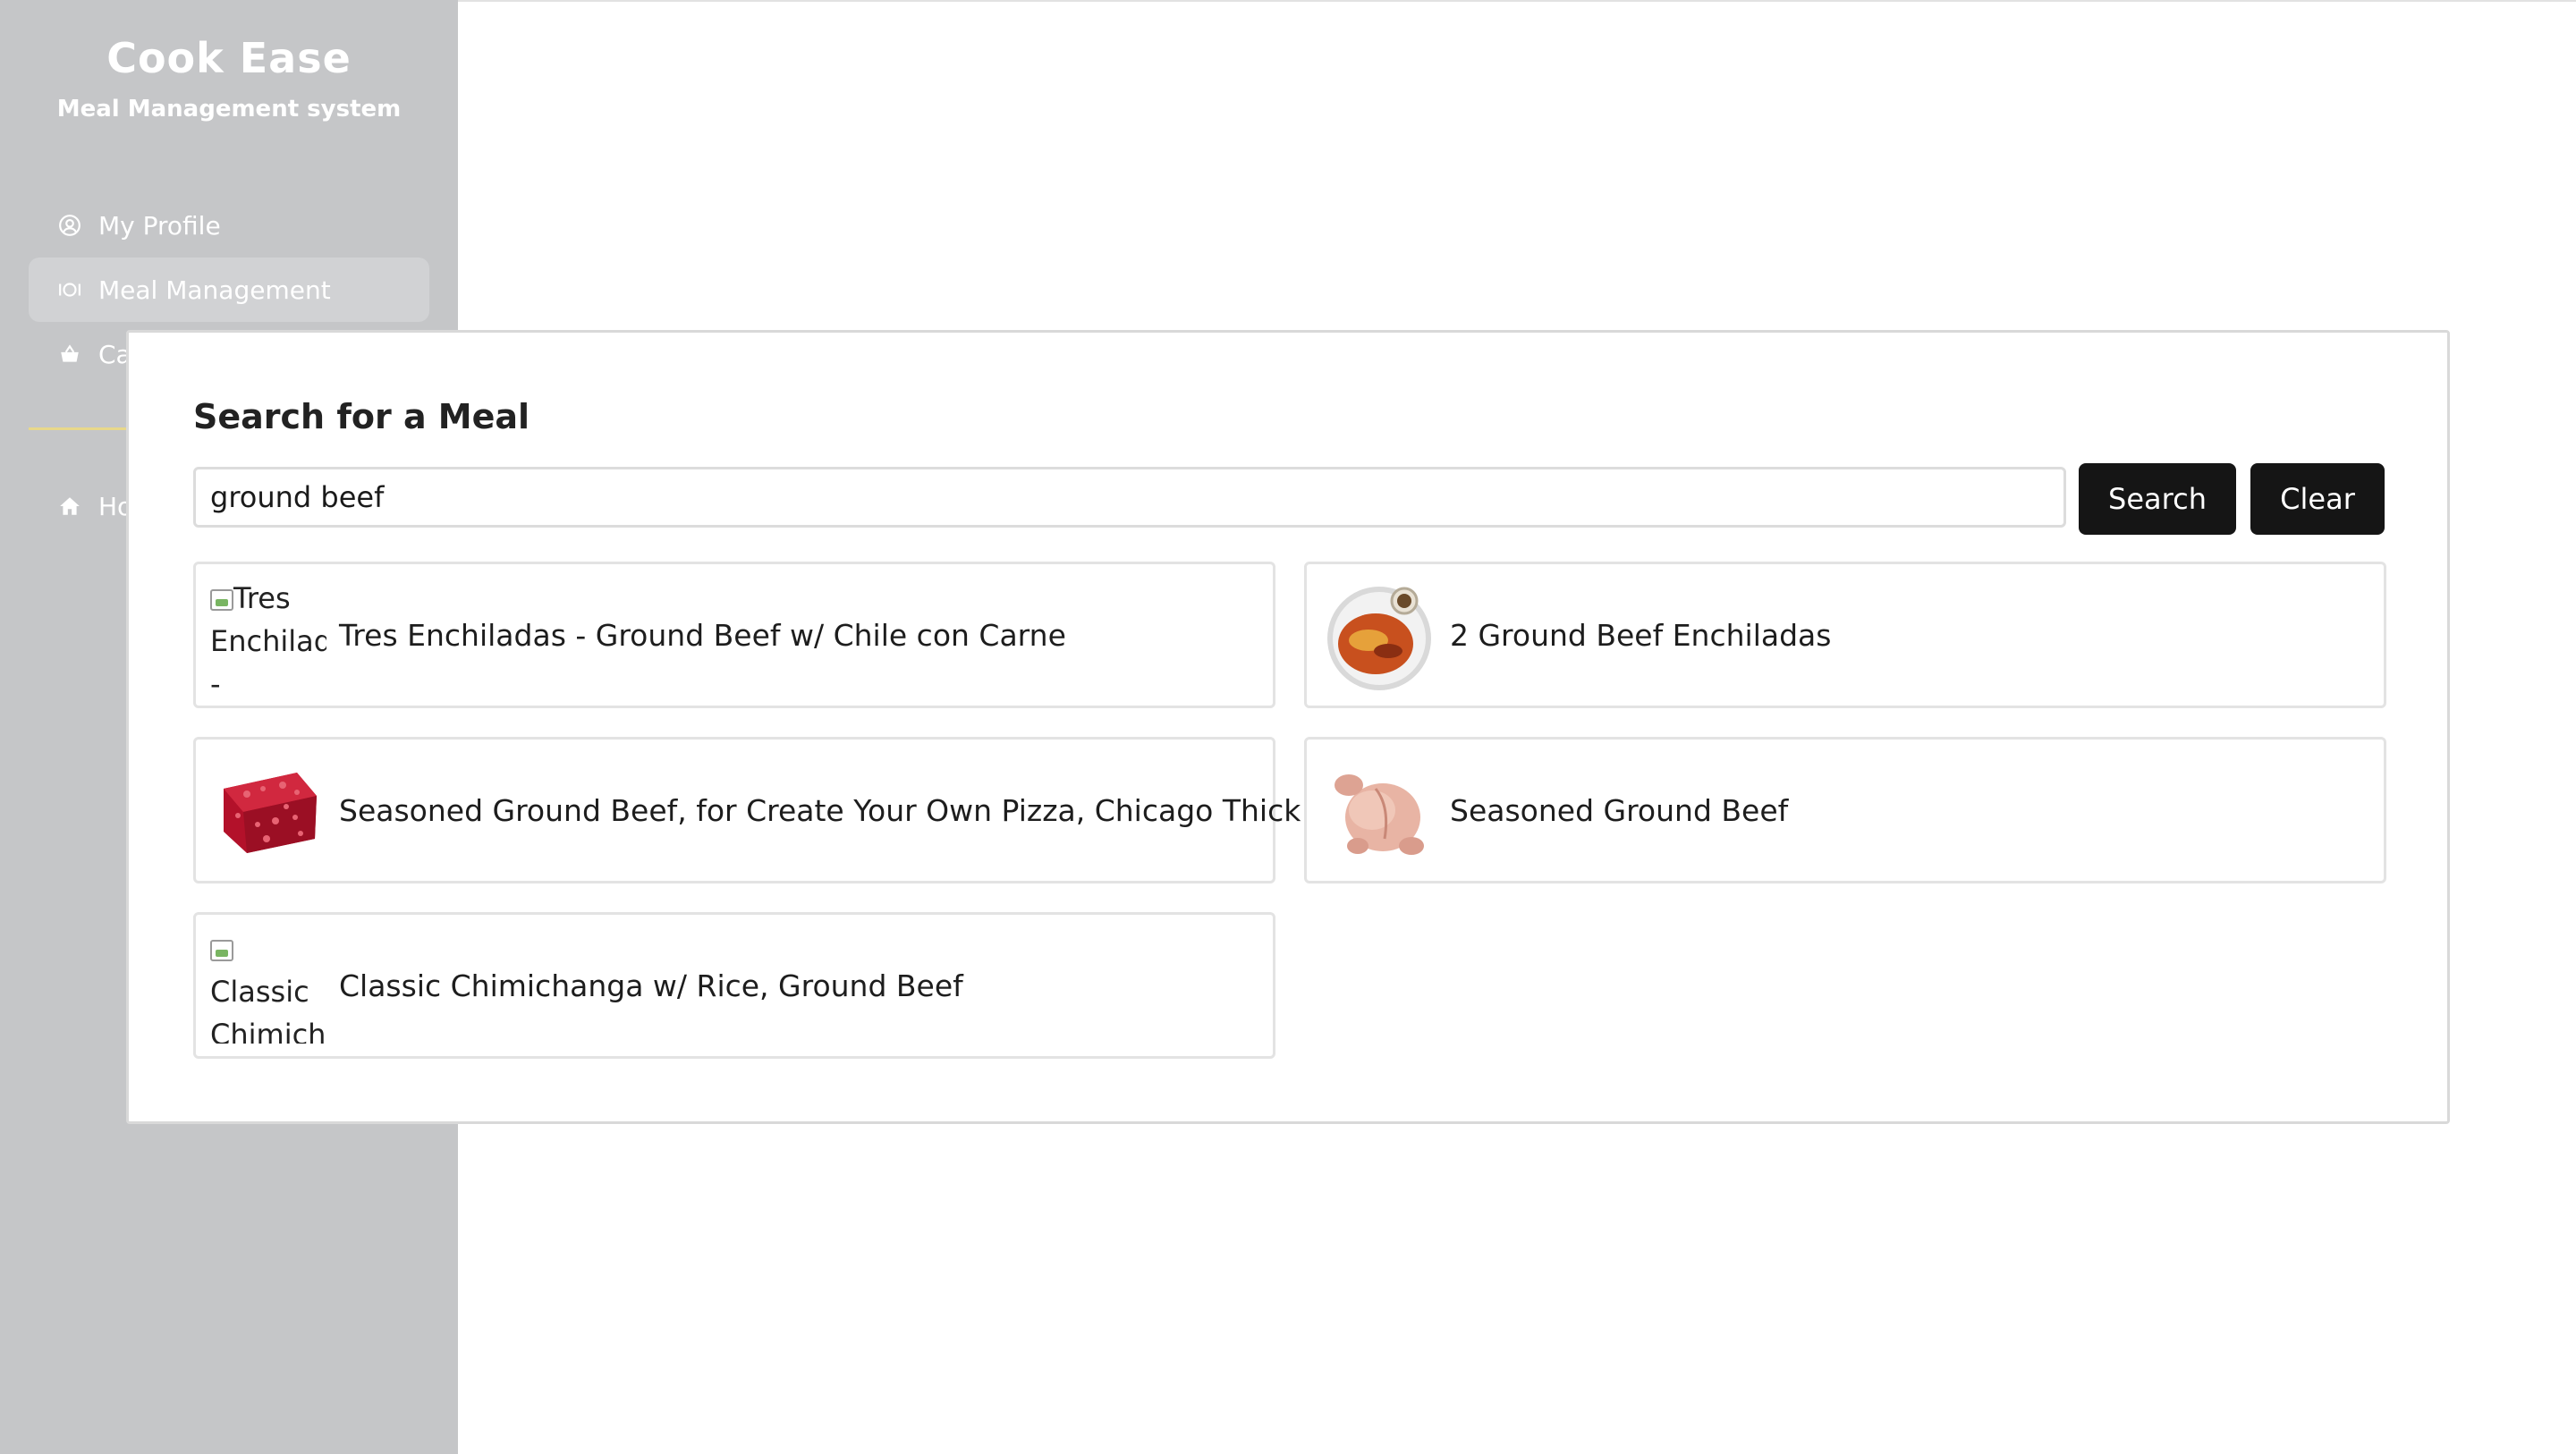 This screenshot has width=2576, height=1454. I want to click on raw-chicken-image, so click(1379, 810).